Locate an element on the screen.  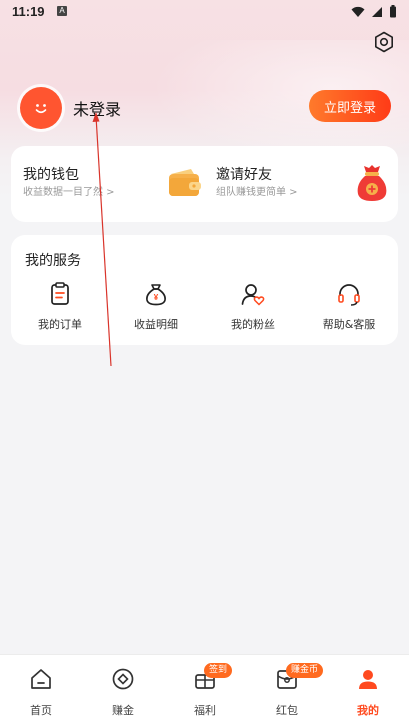
tab-red-packet: 赚金币 红包 is located at coordinates (287, 691).